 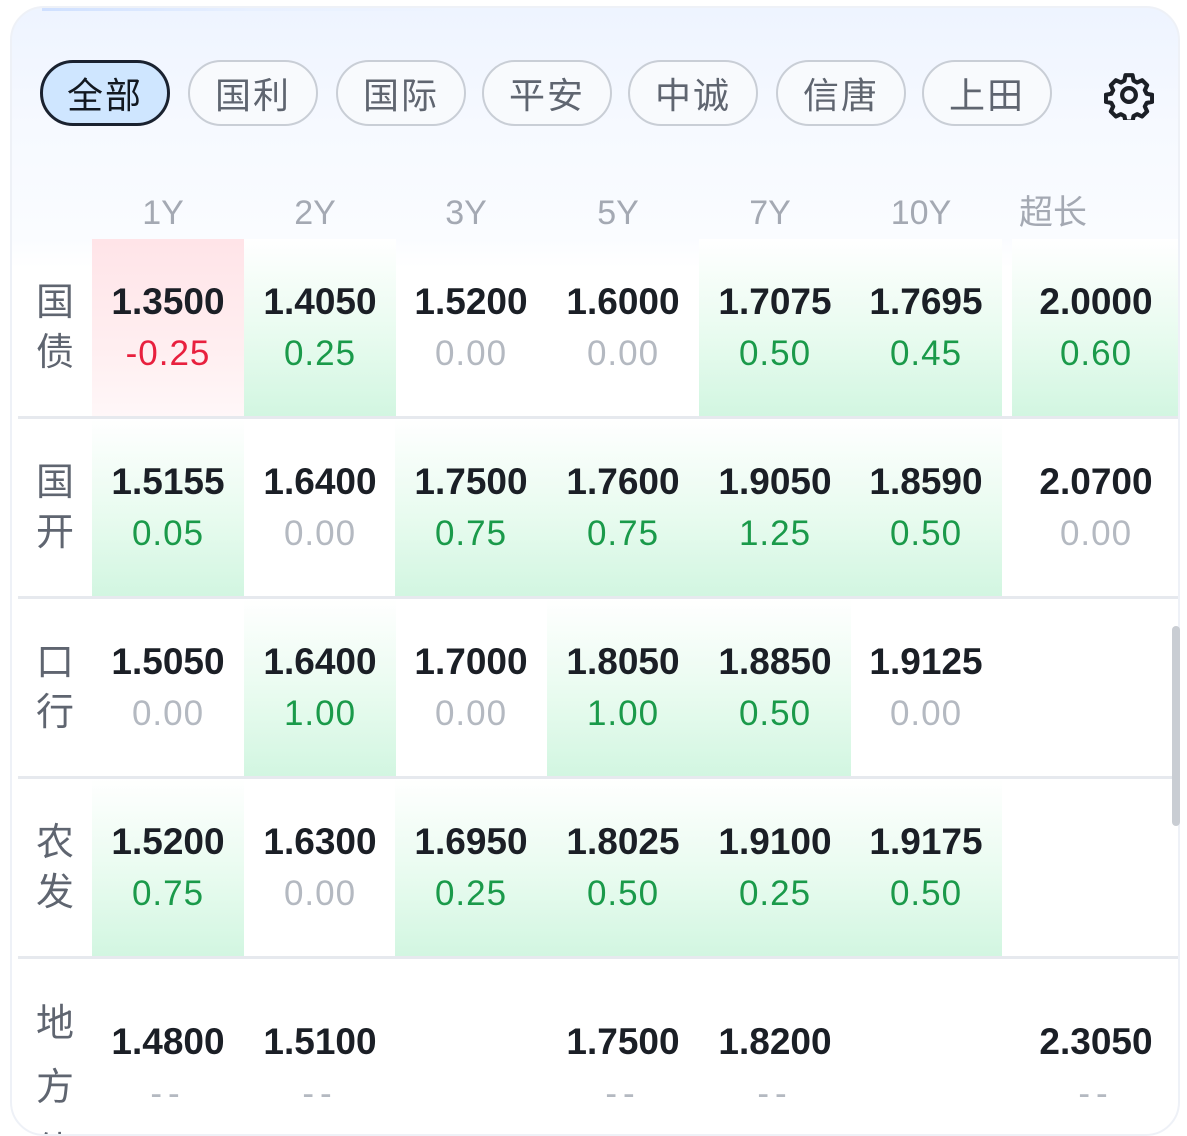 What do you see at coordinates (925, 302) in the screenshot?
I see `rate-value: 1.7695` at bounding box center [925, 302].